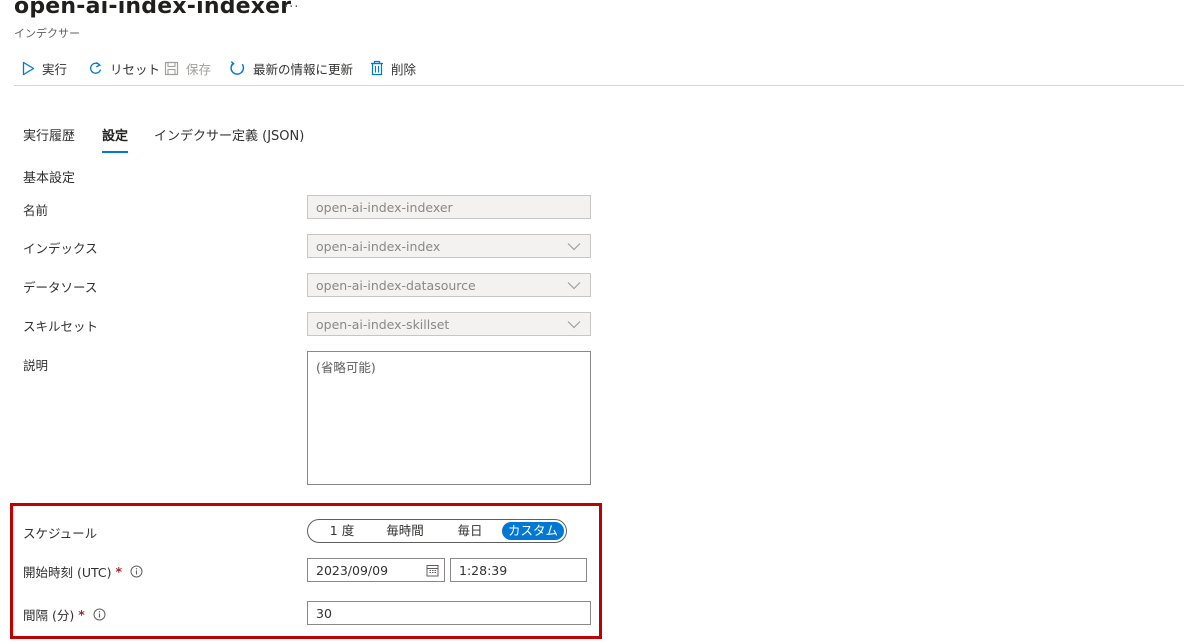  Describe the element at coordinates (377, 68) in the screenshot. I see `trash-icon` at that location.